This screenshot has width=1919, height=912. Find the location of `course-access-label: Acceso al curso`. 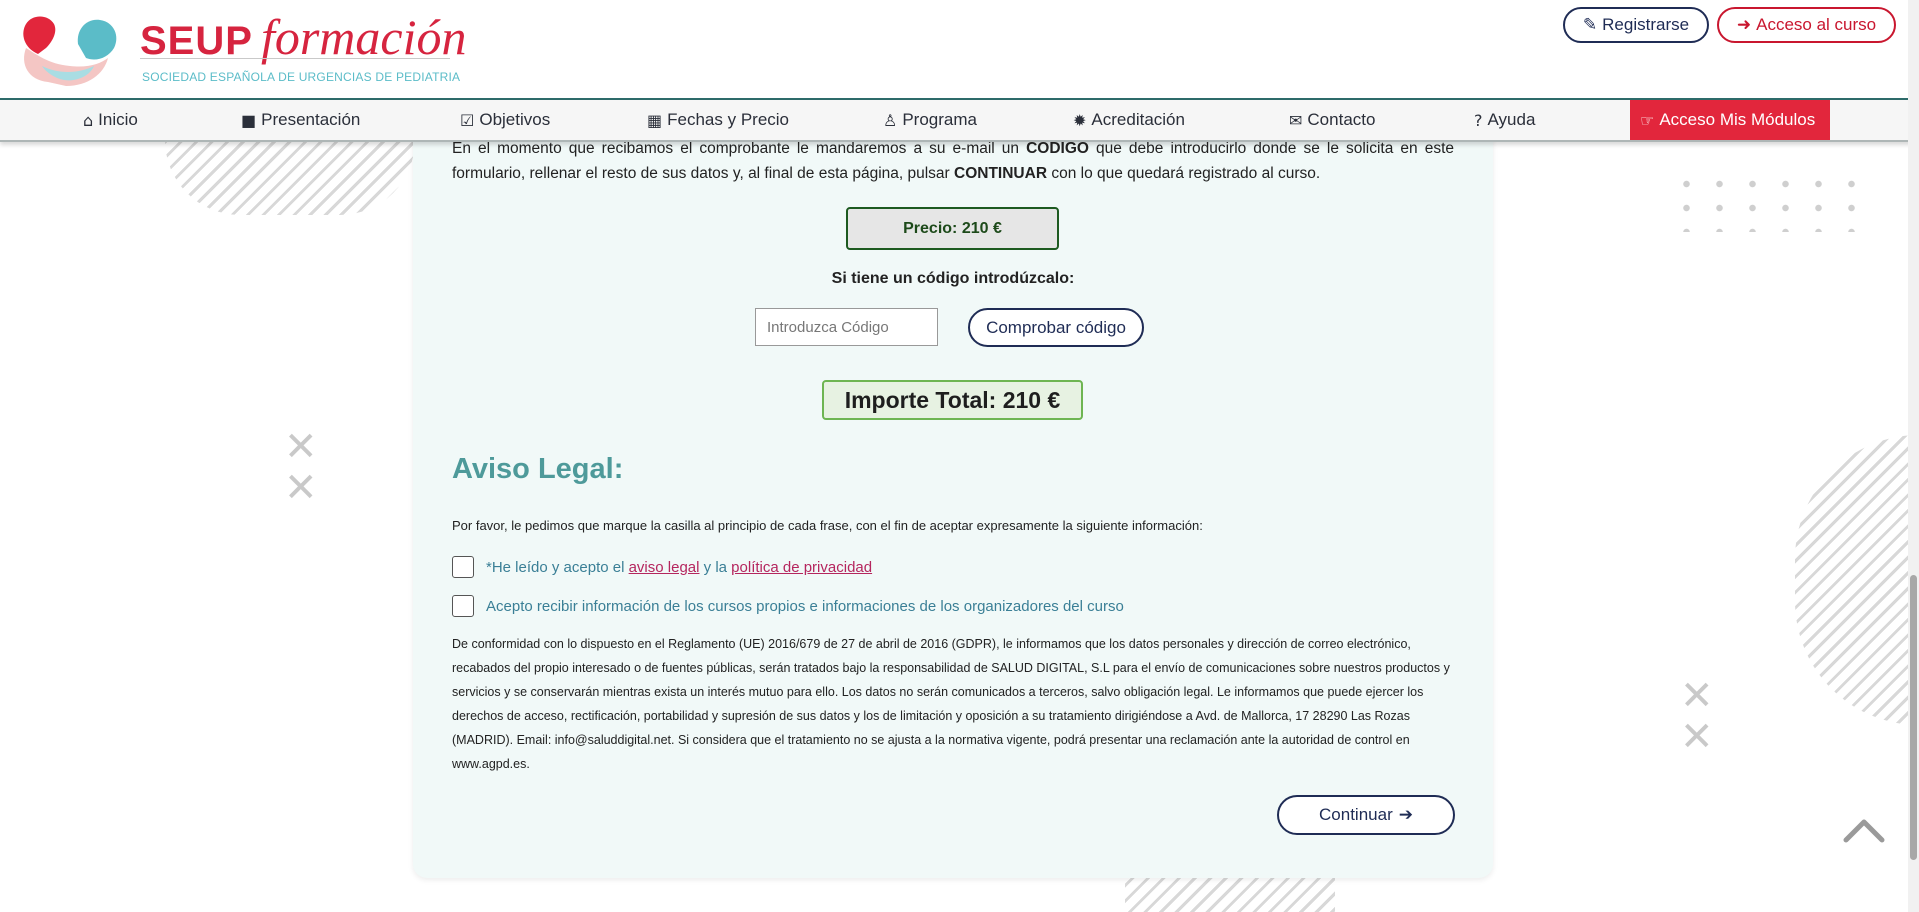

course-access-label: Acceso al curso is located at coordinates (1816, 24).